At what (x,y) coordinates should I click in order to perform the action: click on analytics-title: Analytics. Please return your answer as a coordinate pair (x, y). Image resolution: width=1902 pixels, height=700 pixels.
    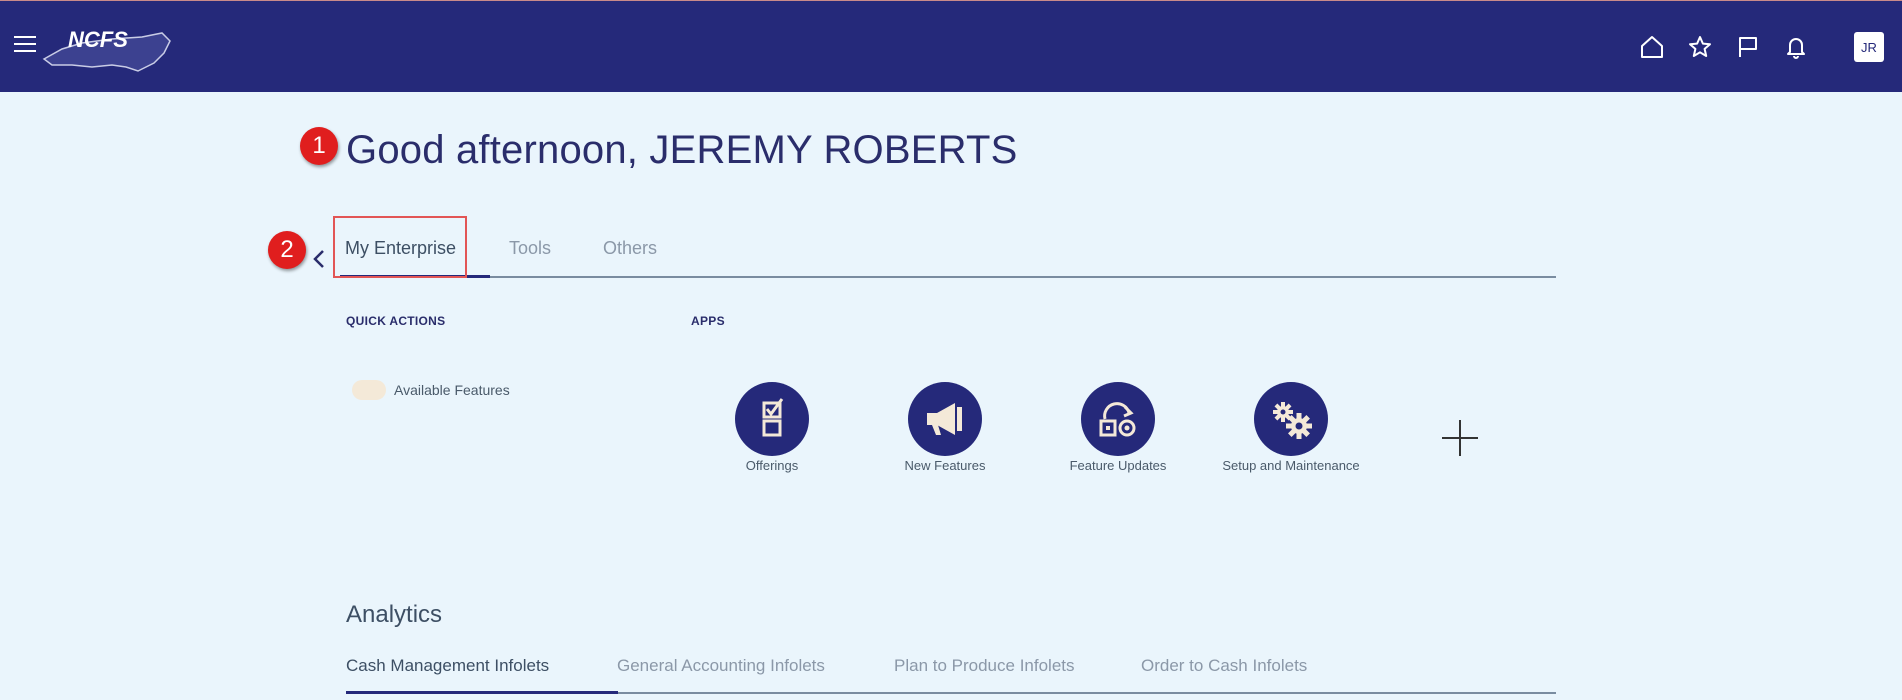
    Looking at the image, I should click on (394, 614).